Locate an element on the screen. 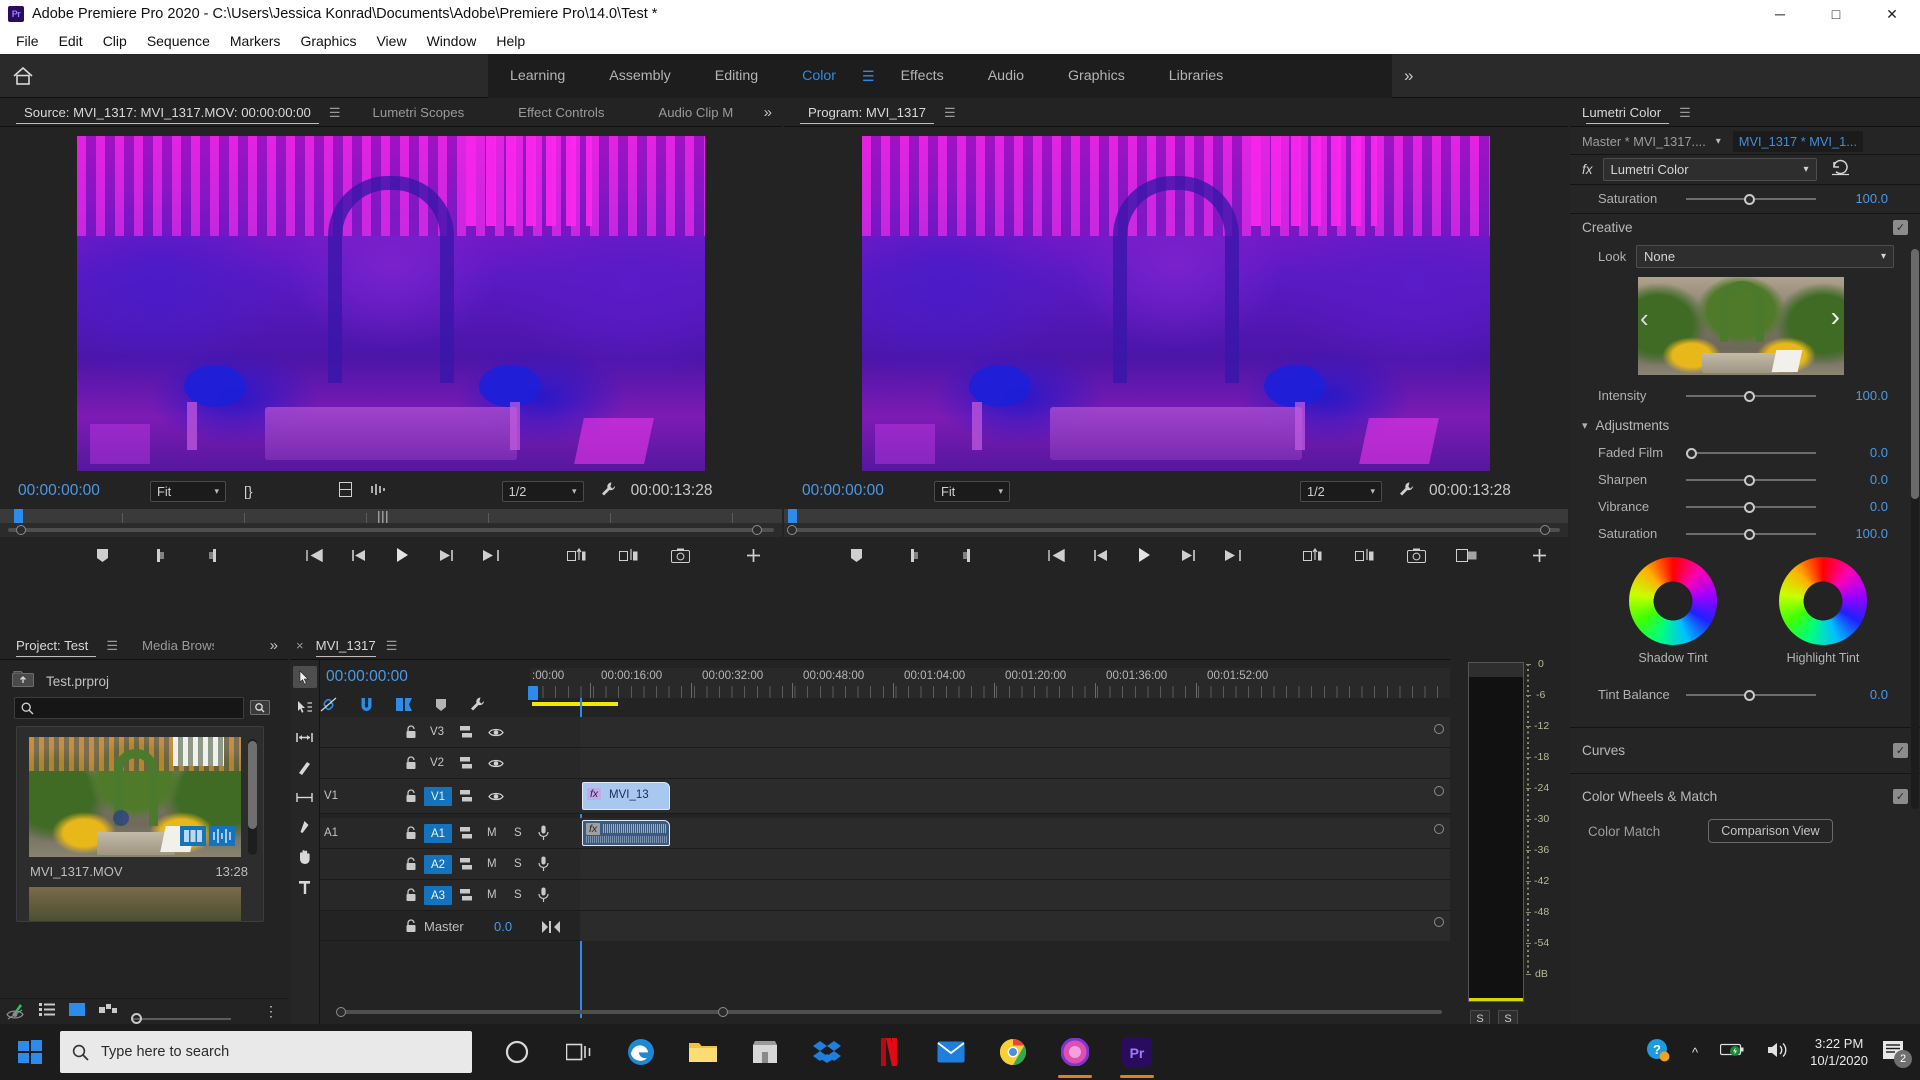 The height and width of the screenshot is (1080, 1920). chevron-down-icon-adjustments: ▾ is located at coordinates (1585, 425).